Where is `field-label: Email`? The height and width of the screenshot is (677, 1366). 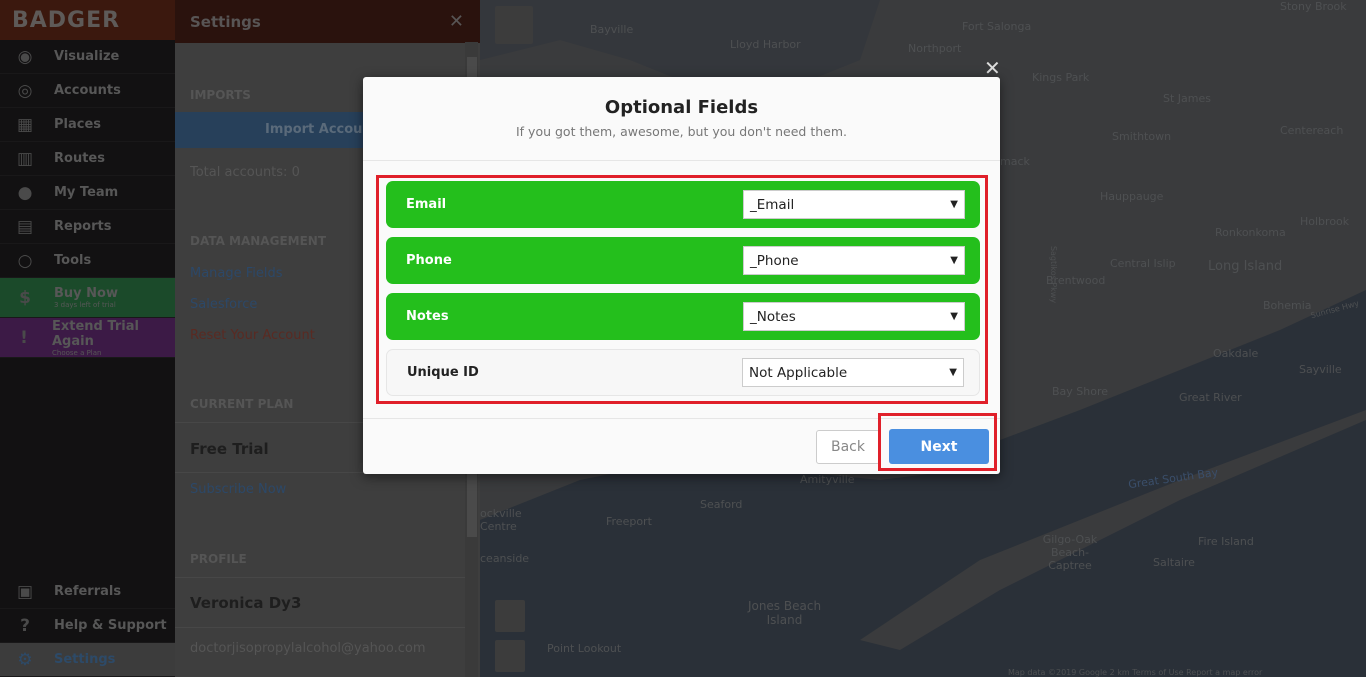 field-label: Email is located at coordinates (426, 204).